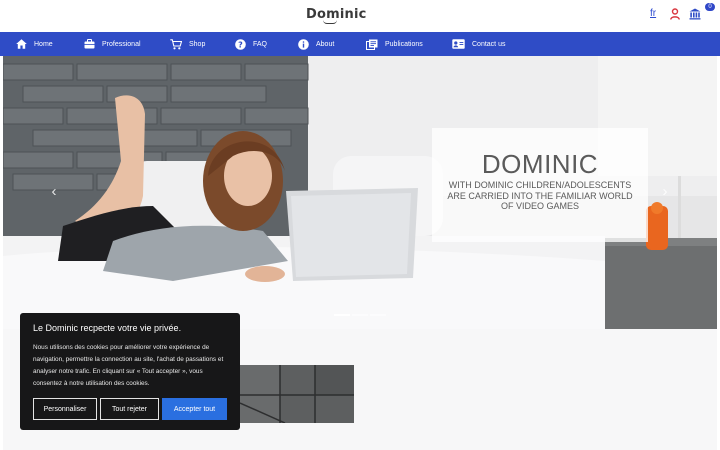 This screenshot has height=450, width=720. Describe the element at coordinates (197, 44) in the screenshot. I see `nav-label-shop: Shop` at that location.